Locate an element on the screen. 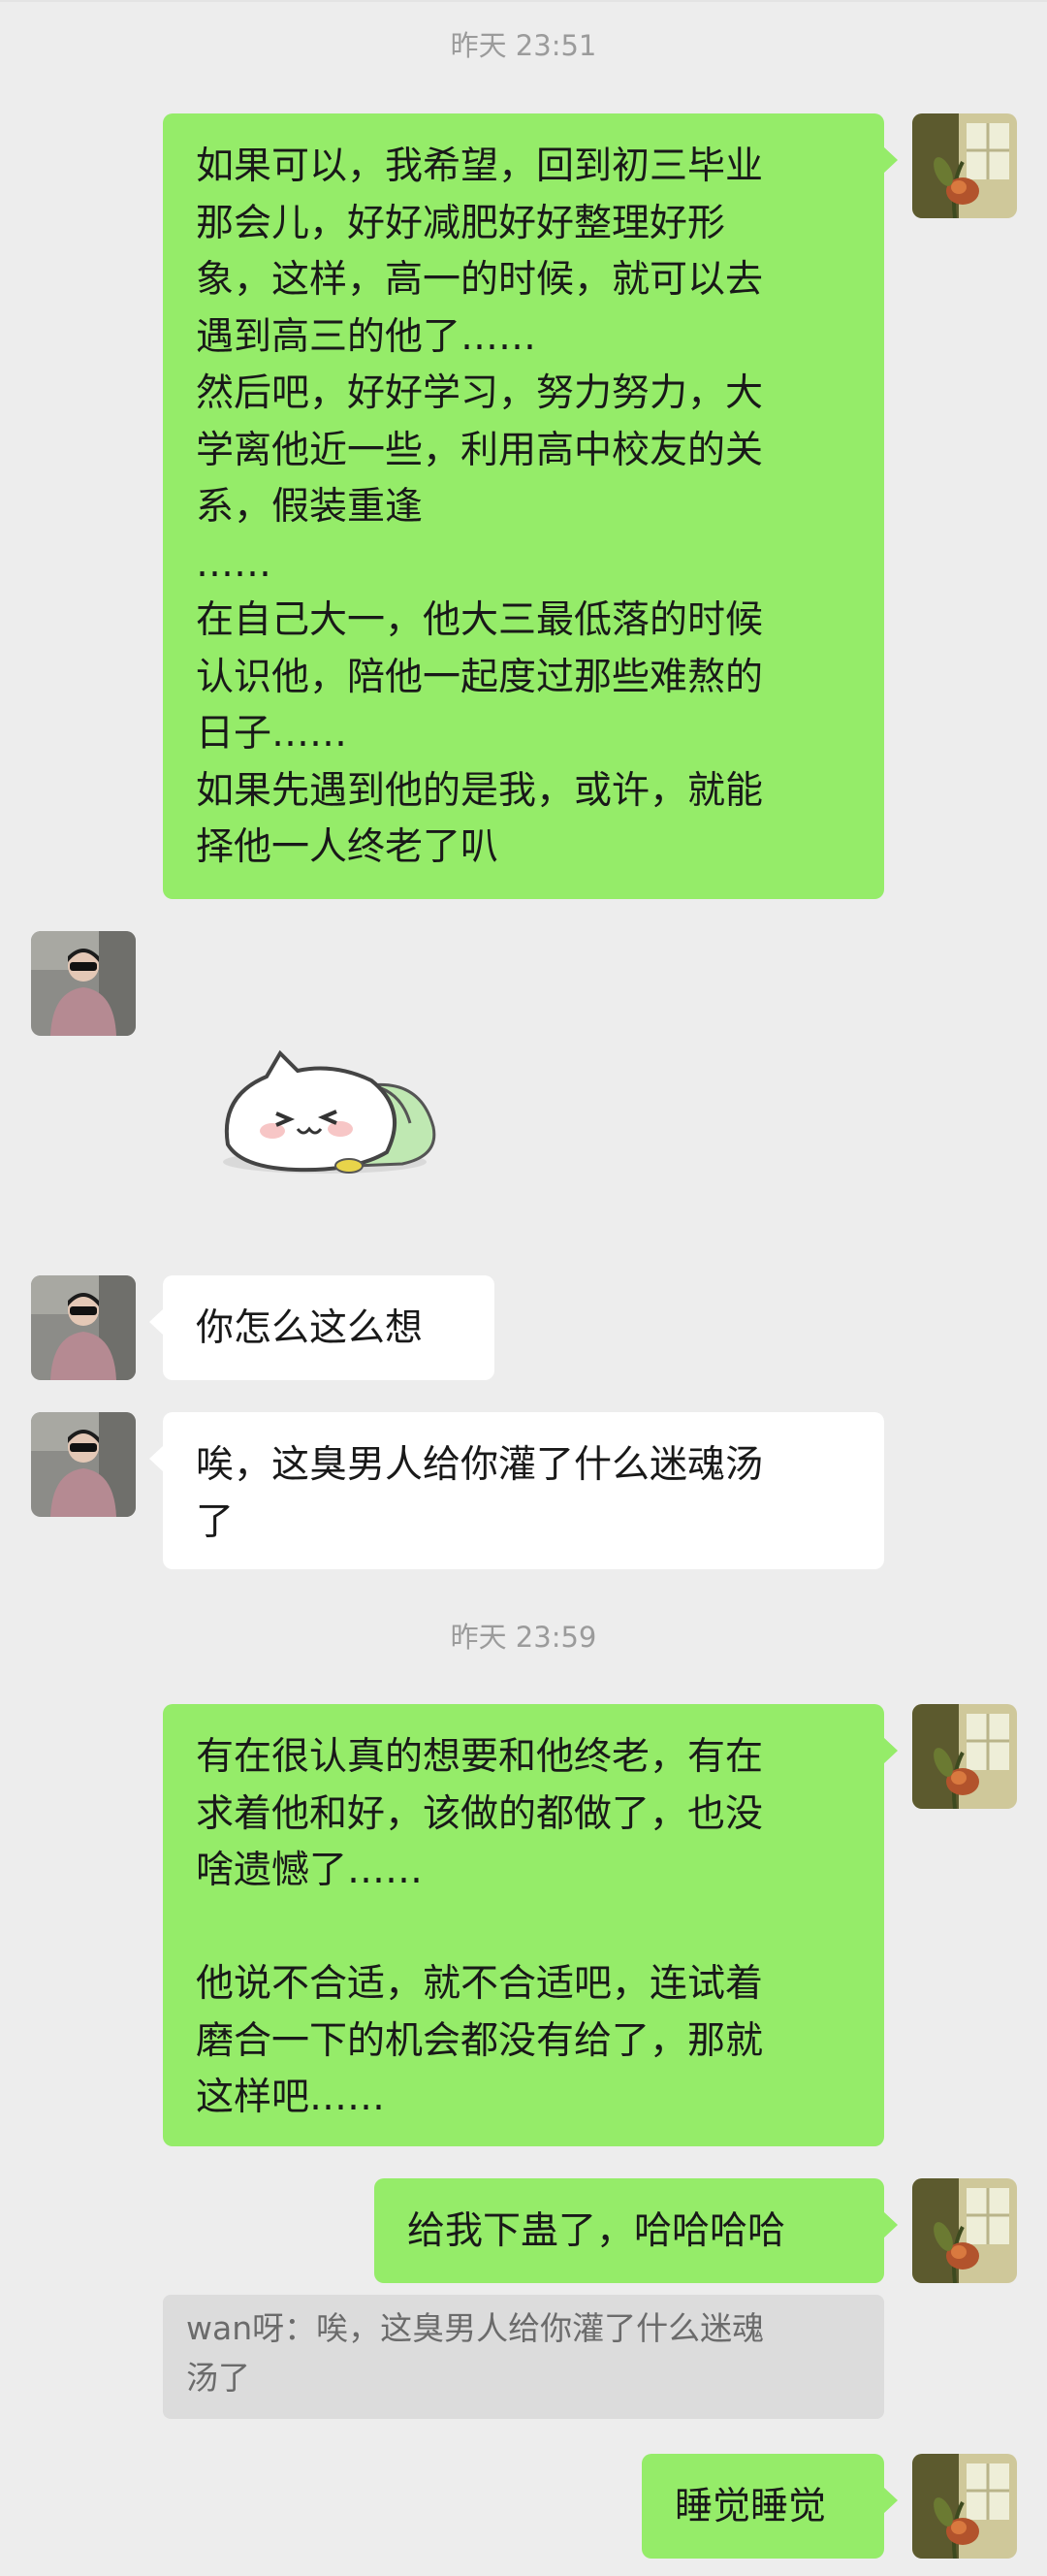 The image size is (1047, 2576). timestamp: 昨天 23:59 is located at coordinates (523, 1637).